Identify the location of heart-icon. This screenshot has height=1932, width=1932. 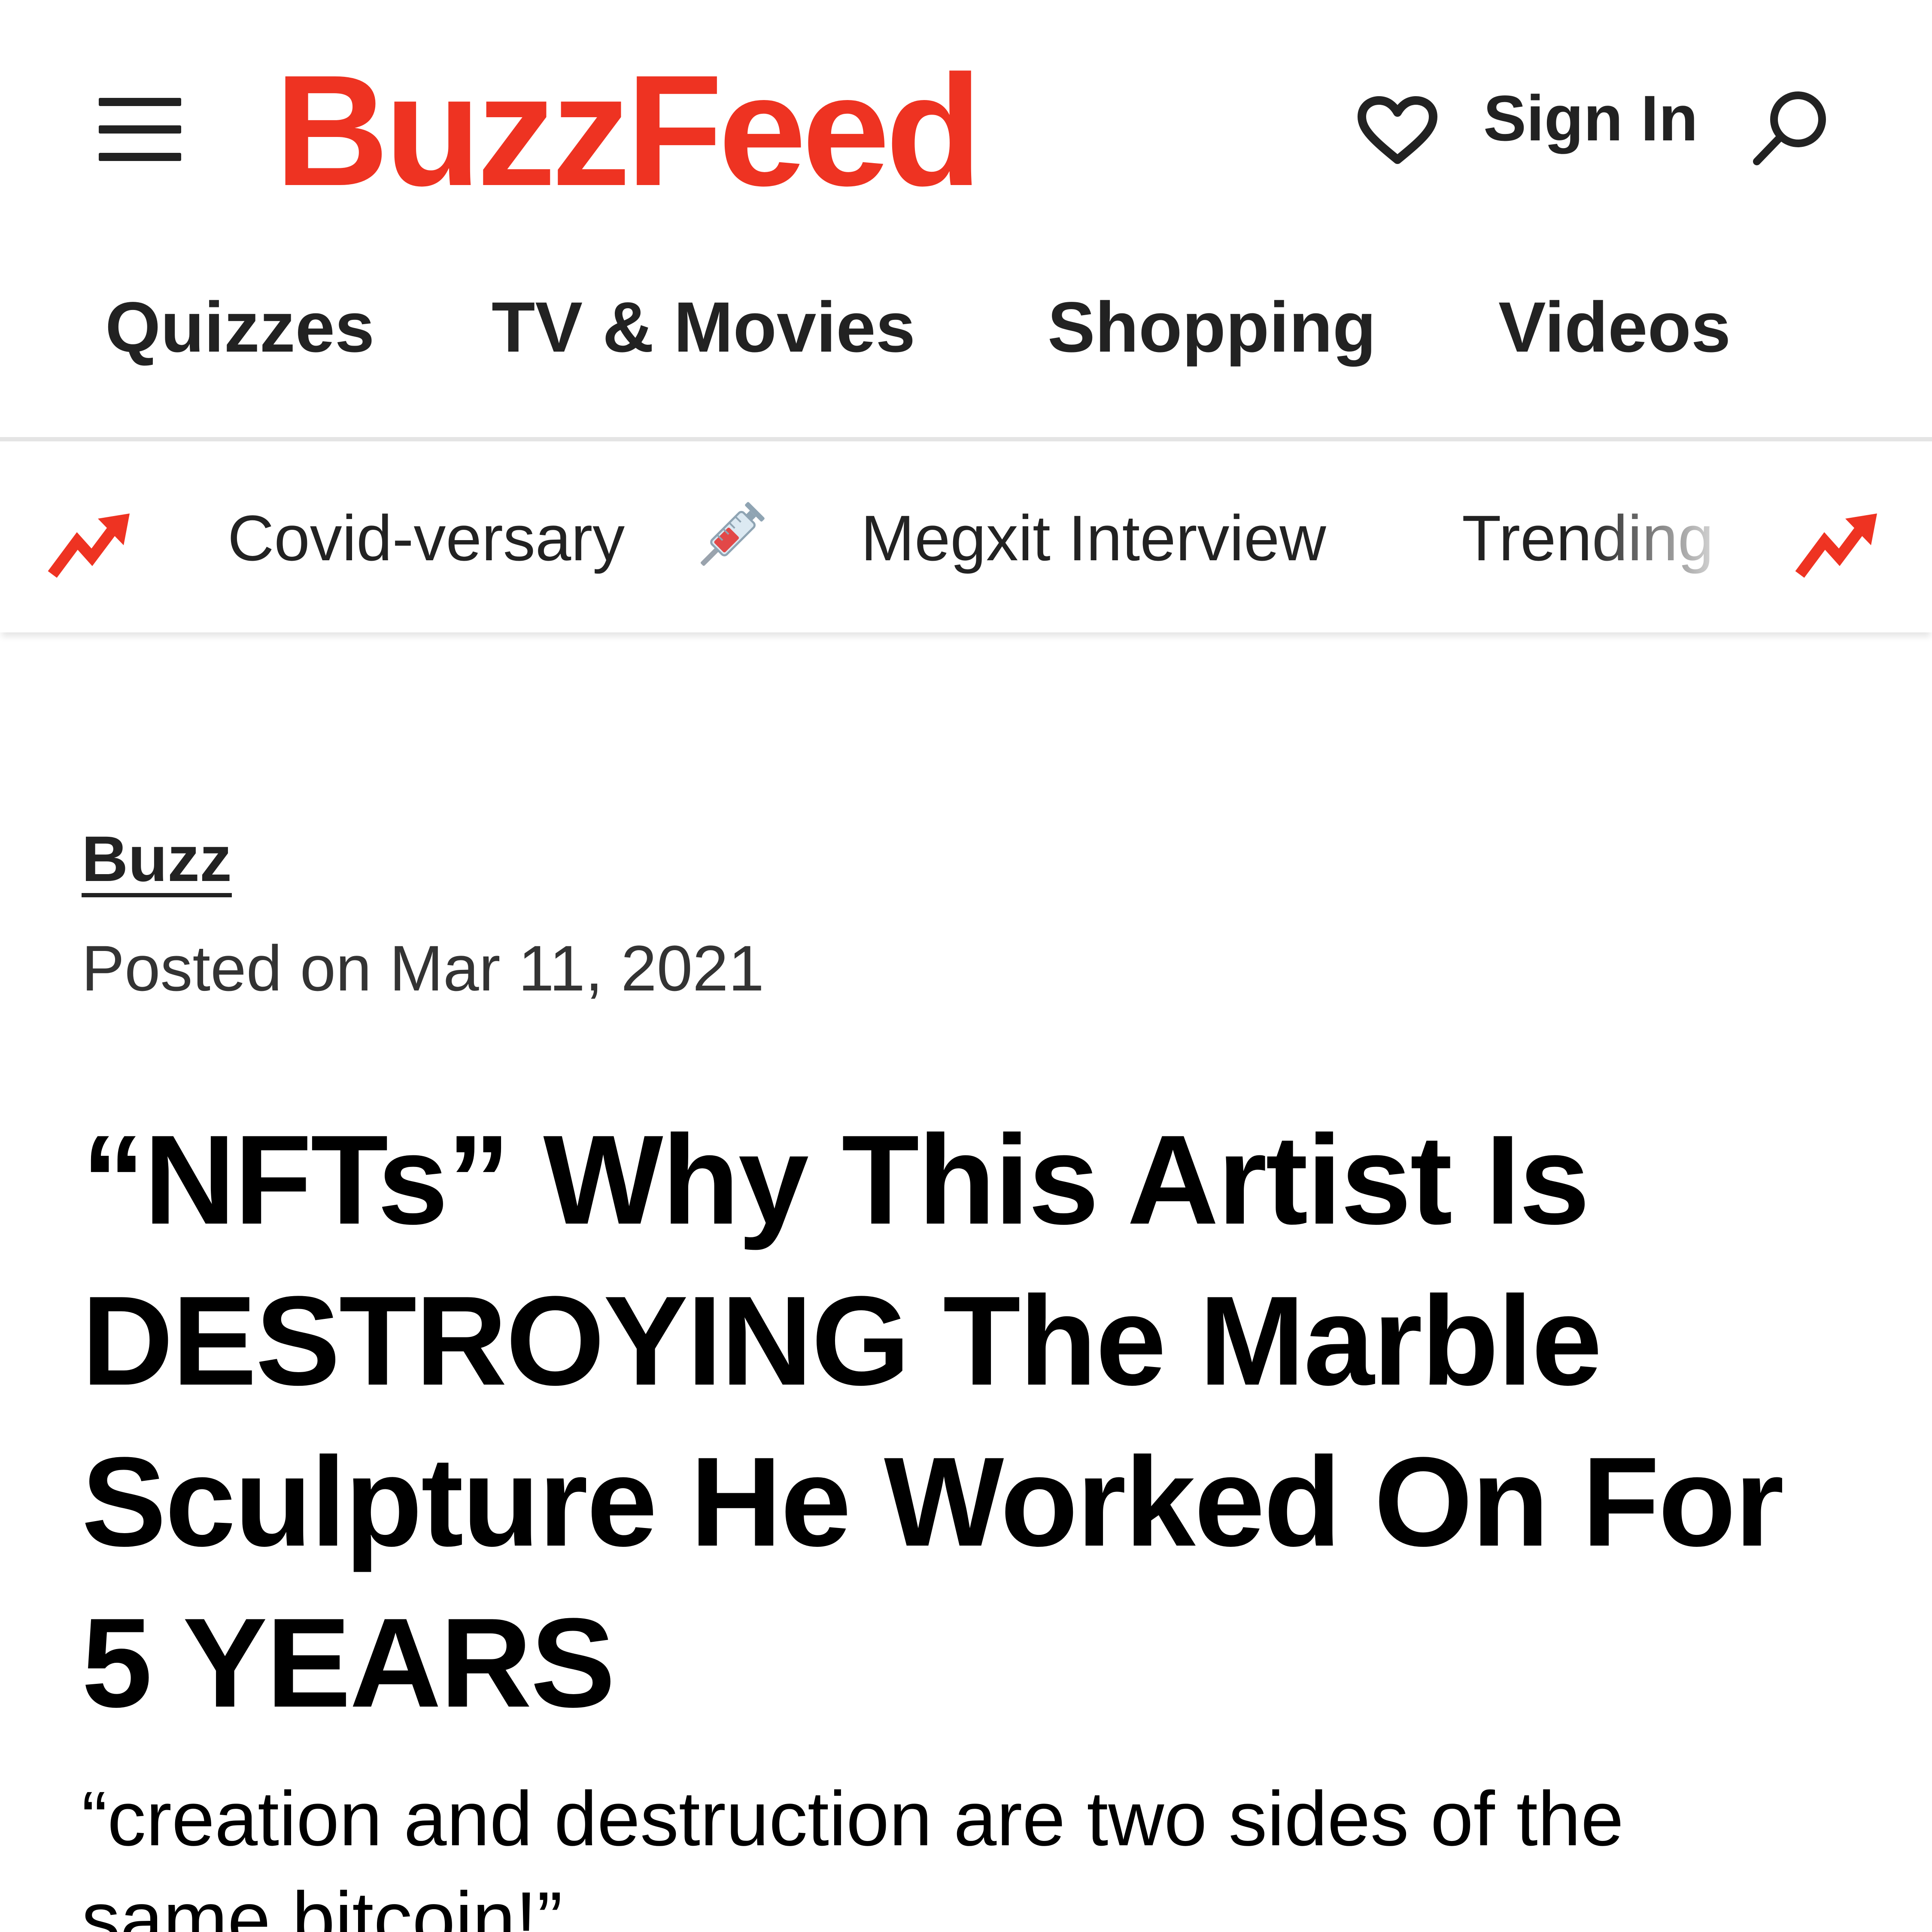
(1397, 132).